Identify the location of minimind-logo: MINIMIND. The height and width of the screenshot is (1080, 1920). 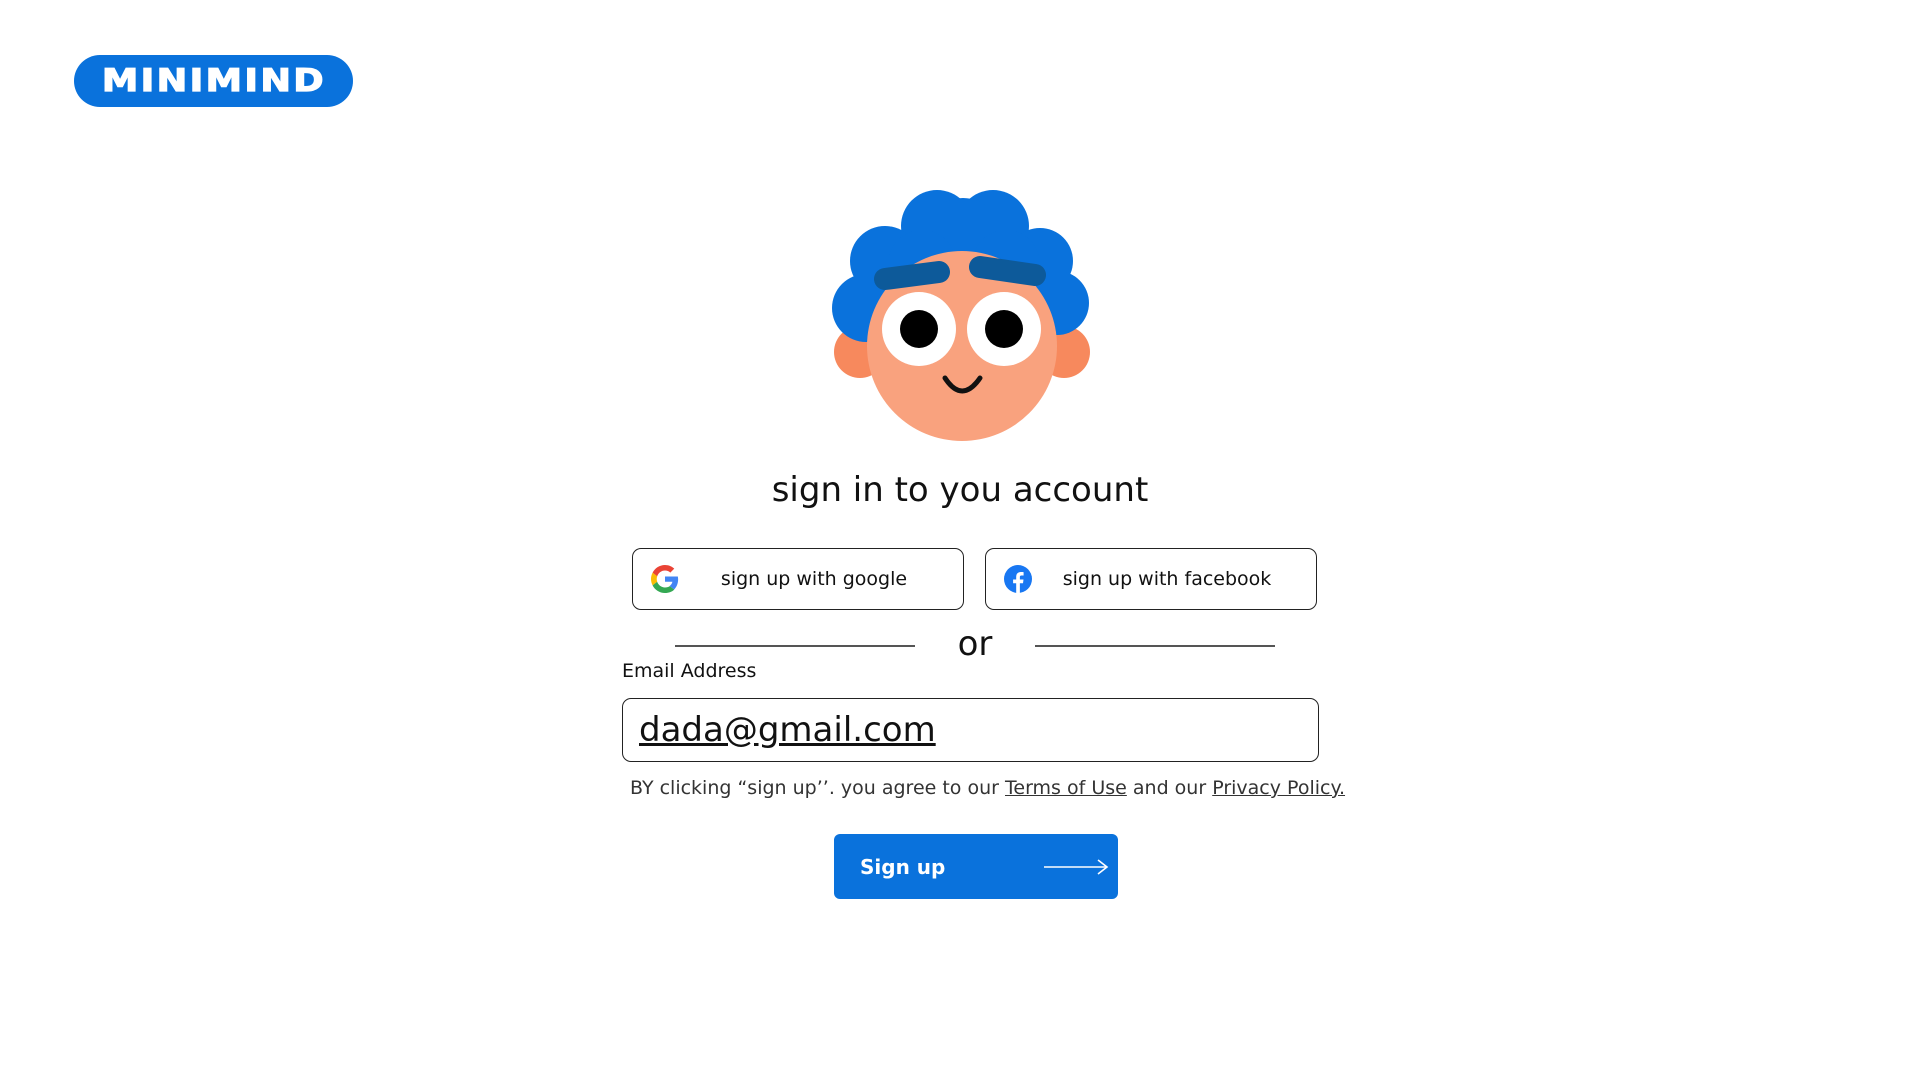
(213, 81).